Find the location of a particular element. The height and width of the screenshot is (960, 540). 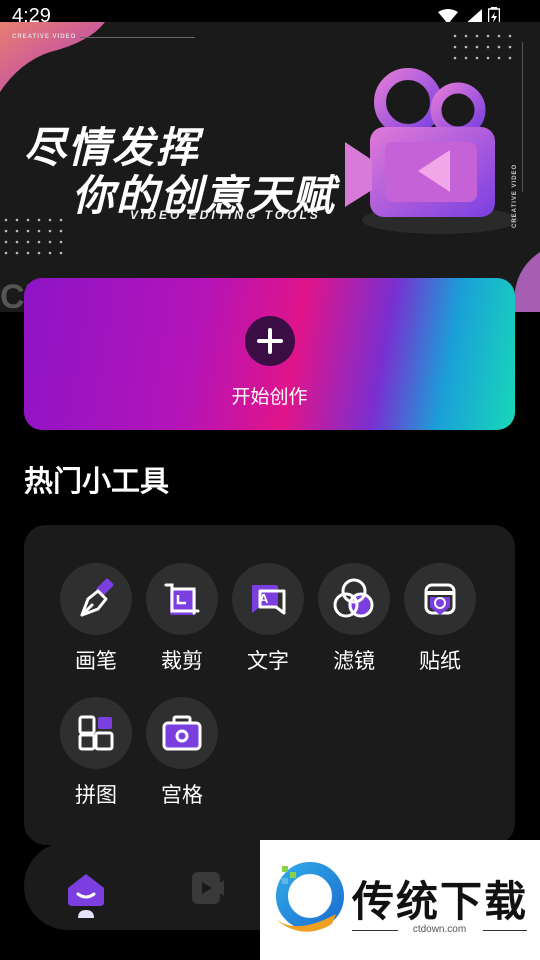

tool-label: 裁剪 is located at coordinates (182, 661).